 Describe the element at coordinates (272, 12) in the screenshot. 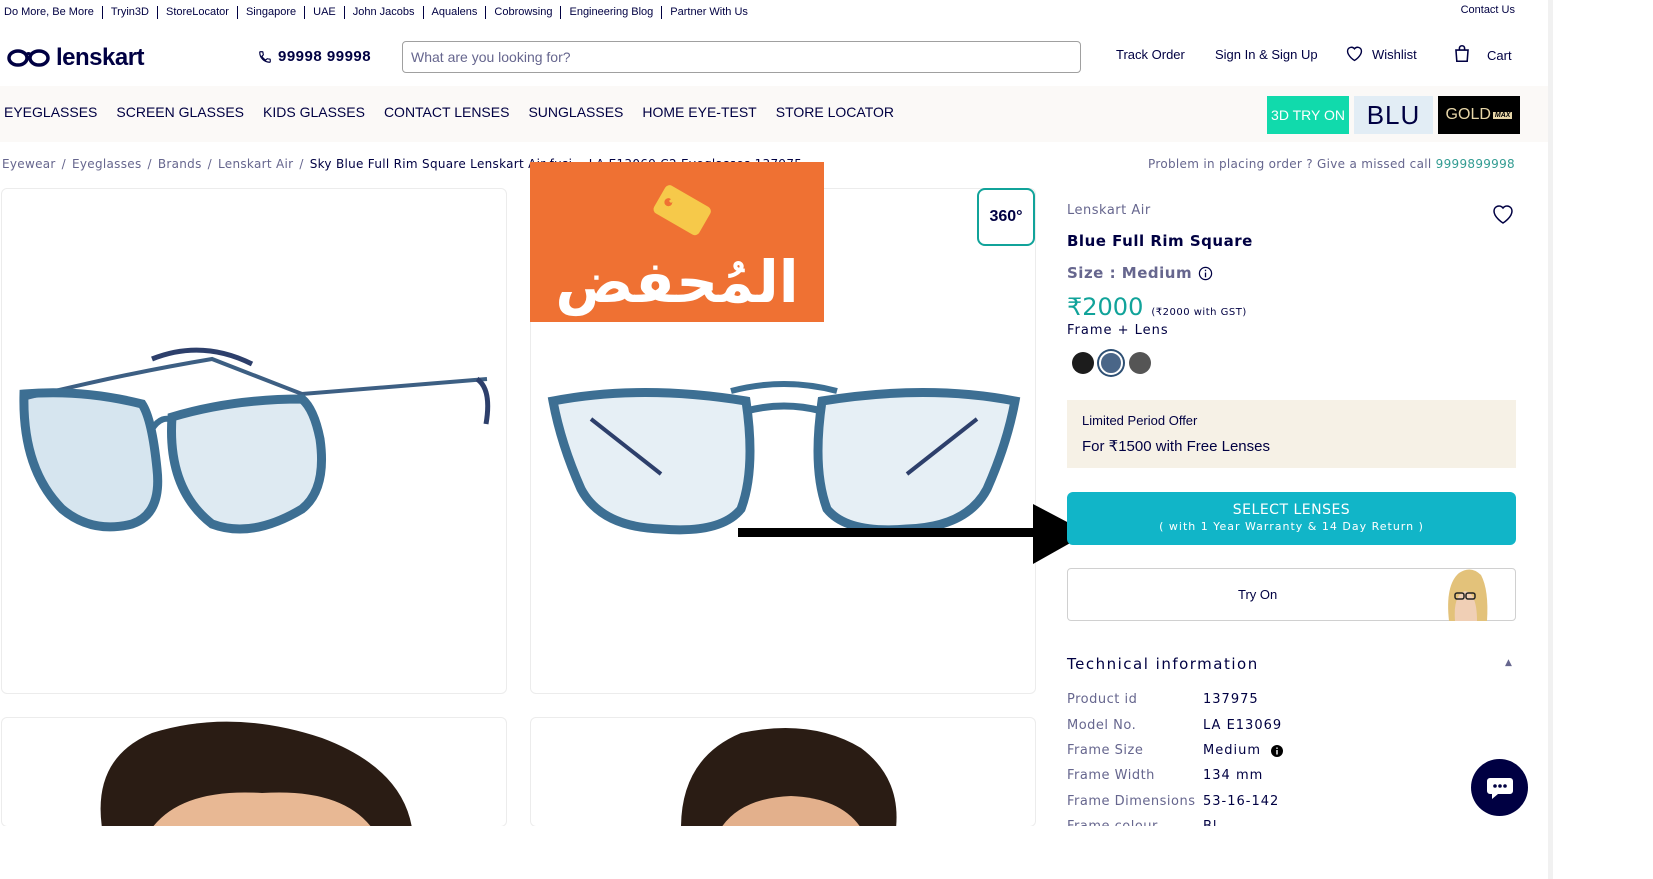

I see `top-link: Singapore` at that location.